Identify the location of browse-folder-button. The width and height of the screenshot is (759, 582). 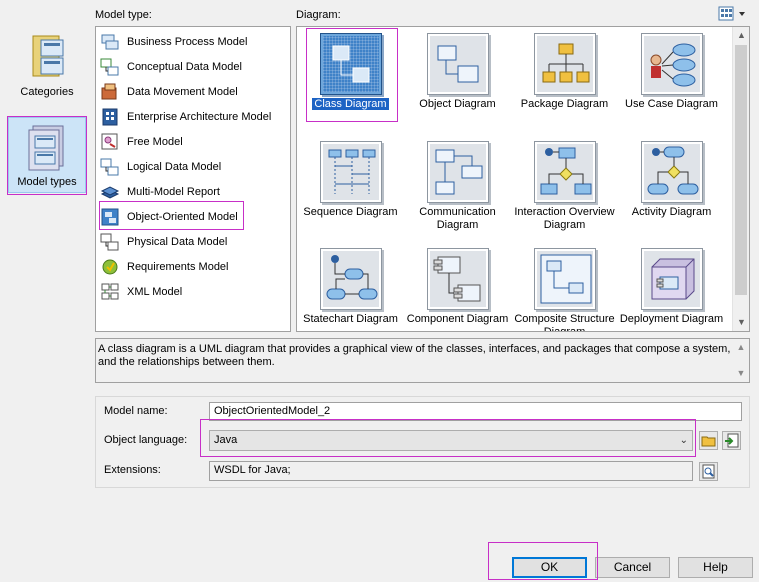
(708, 440).